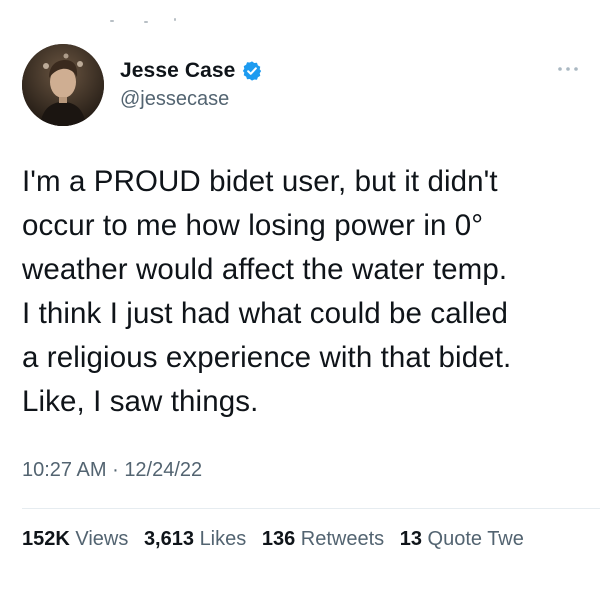 Image resolution: width=600 pixels, height=600 pixels. I want to click on stat-retweets-label: Retweets, so click(342, 539).